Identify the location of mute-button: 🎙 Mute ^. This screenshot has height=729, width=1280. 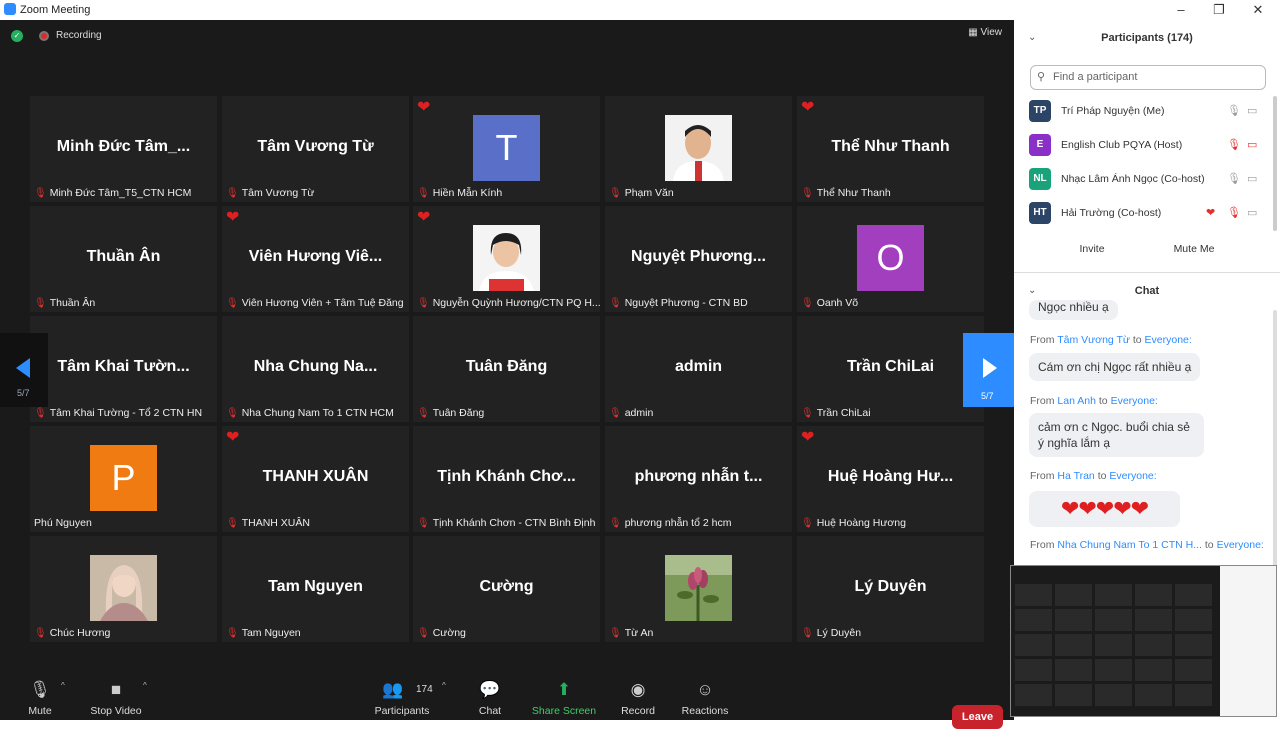
(40, 697).